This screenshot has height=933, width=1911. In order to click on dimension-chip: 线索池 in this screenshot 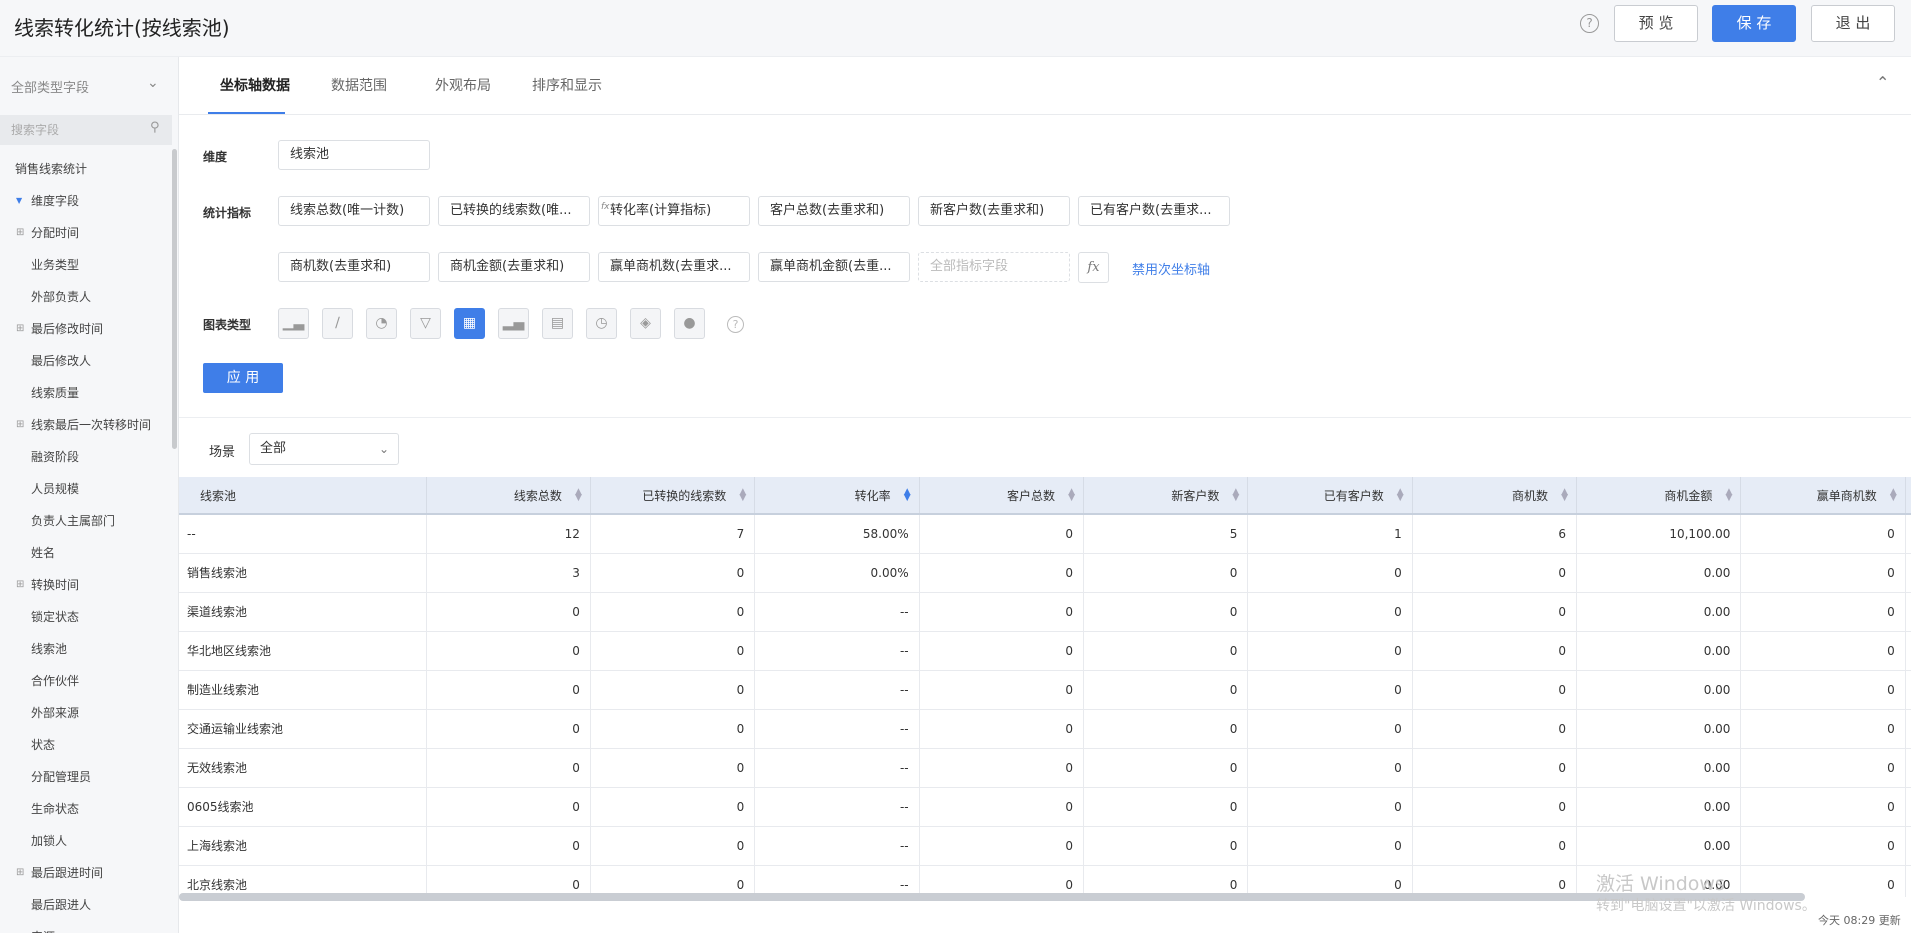, I will do `click(354, 155)`.